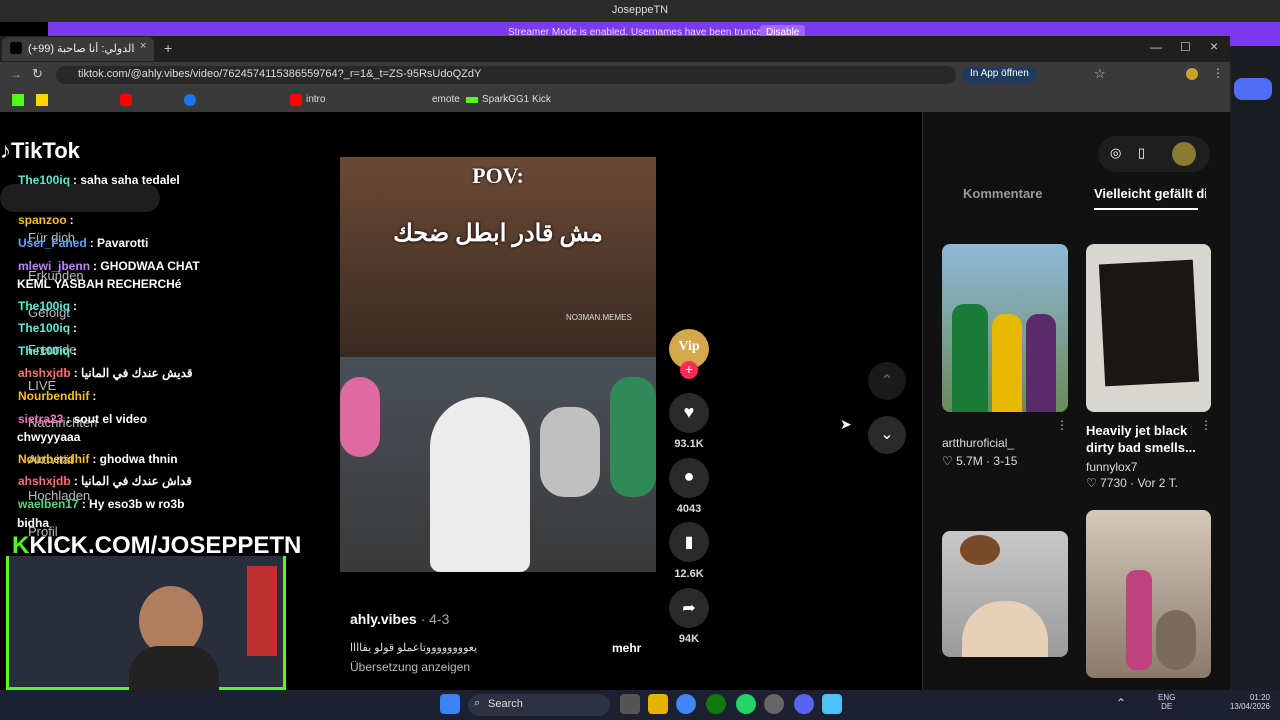  I want to click on chat-username: User_Fahed, so click(52, 243).